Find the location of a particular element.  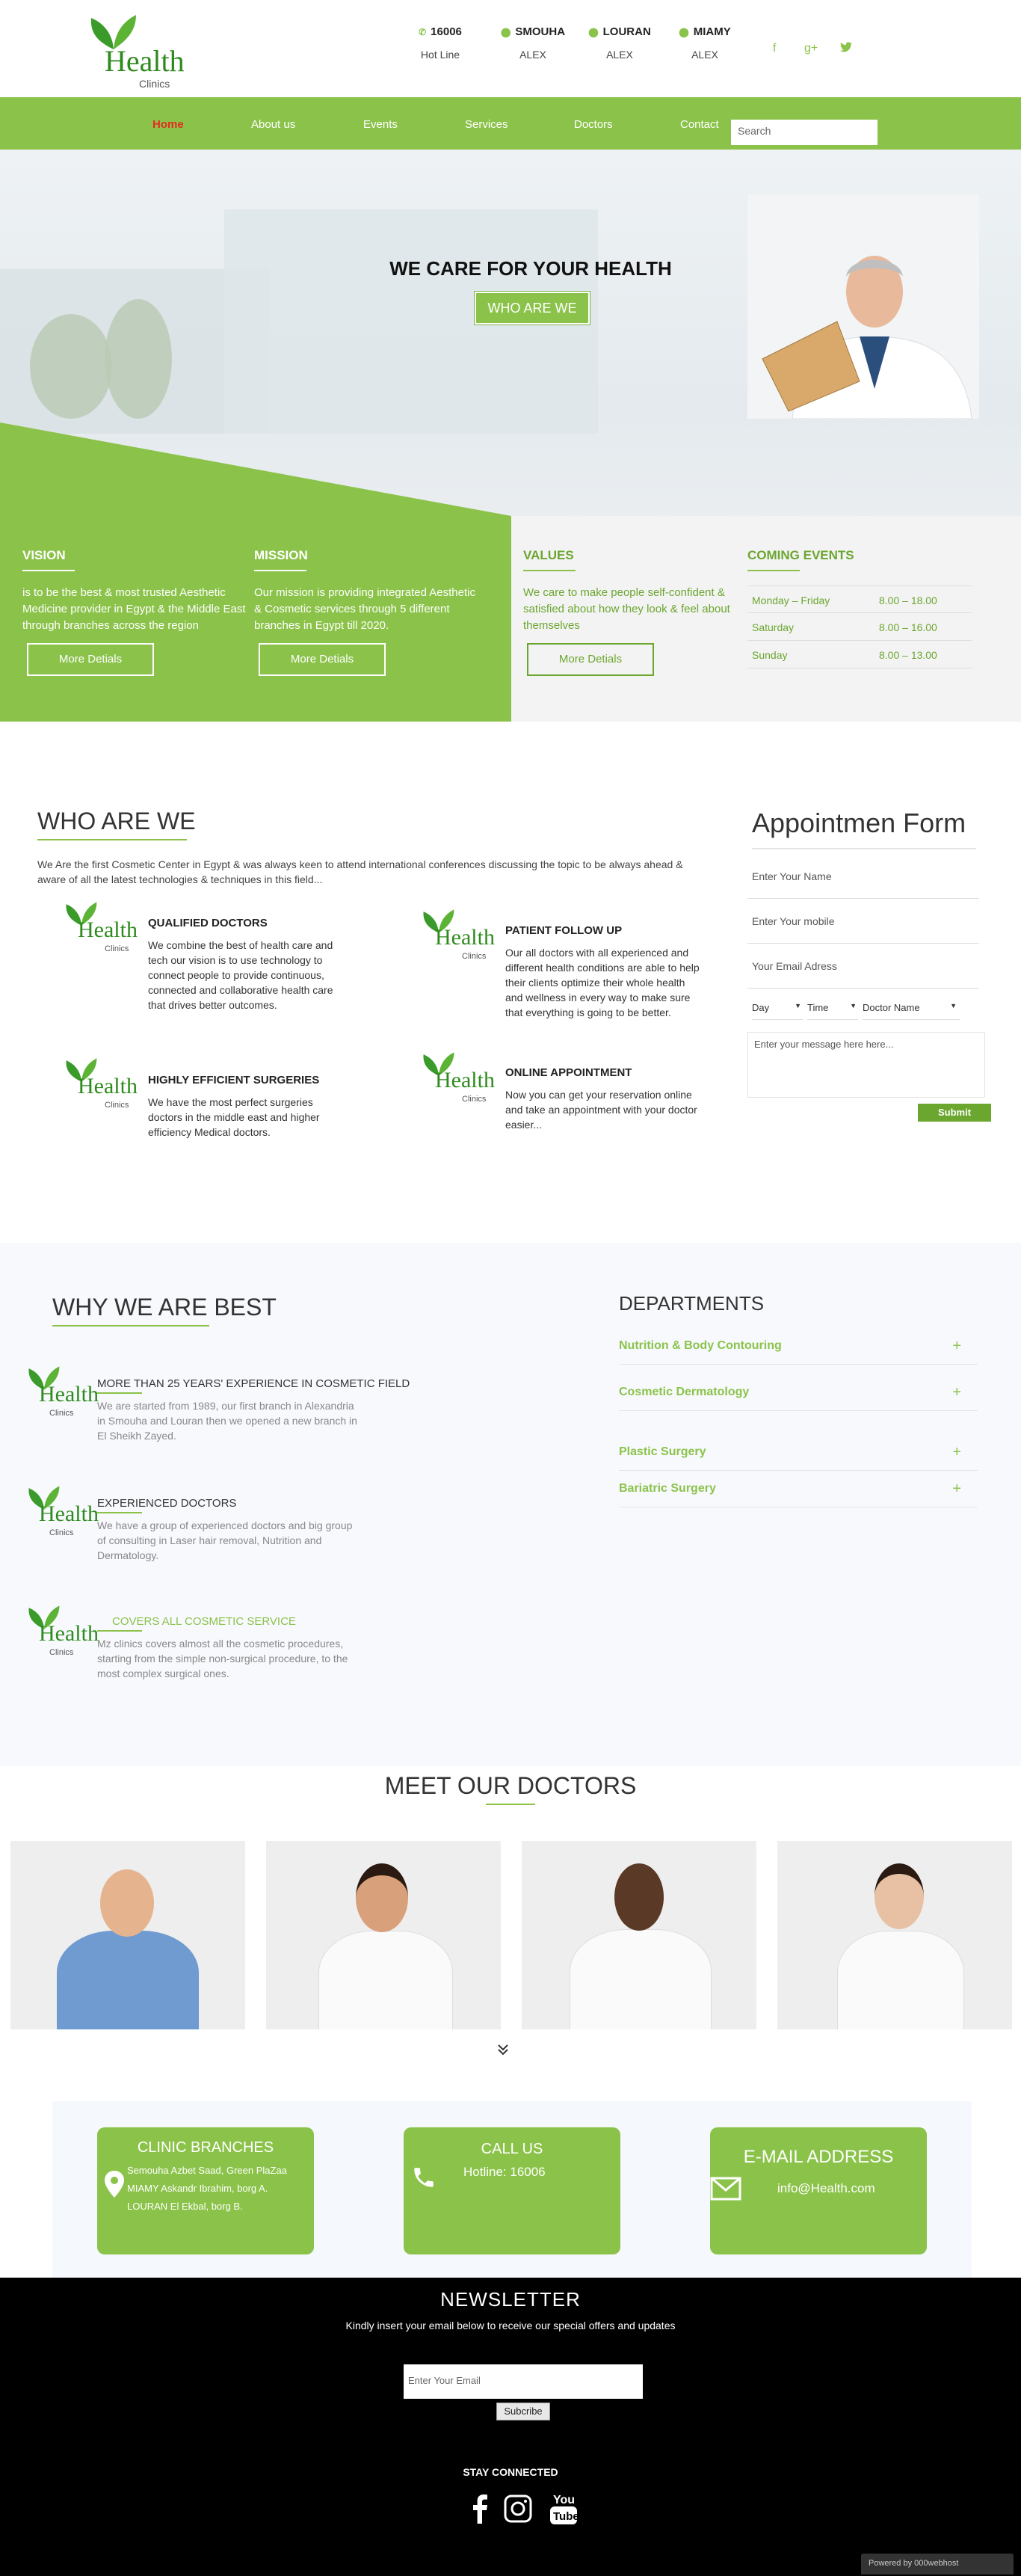

branch-line: Semouha Azbet Saad, Green PlaZaa is located at coordinates (207, 2170).